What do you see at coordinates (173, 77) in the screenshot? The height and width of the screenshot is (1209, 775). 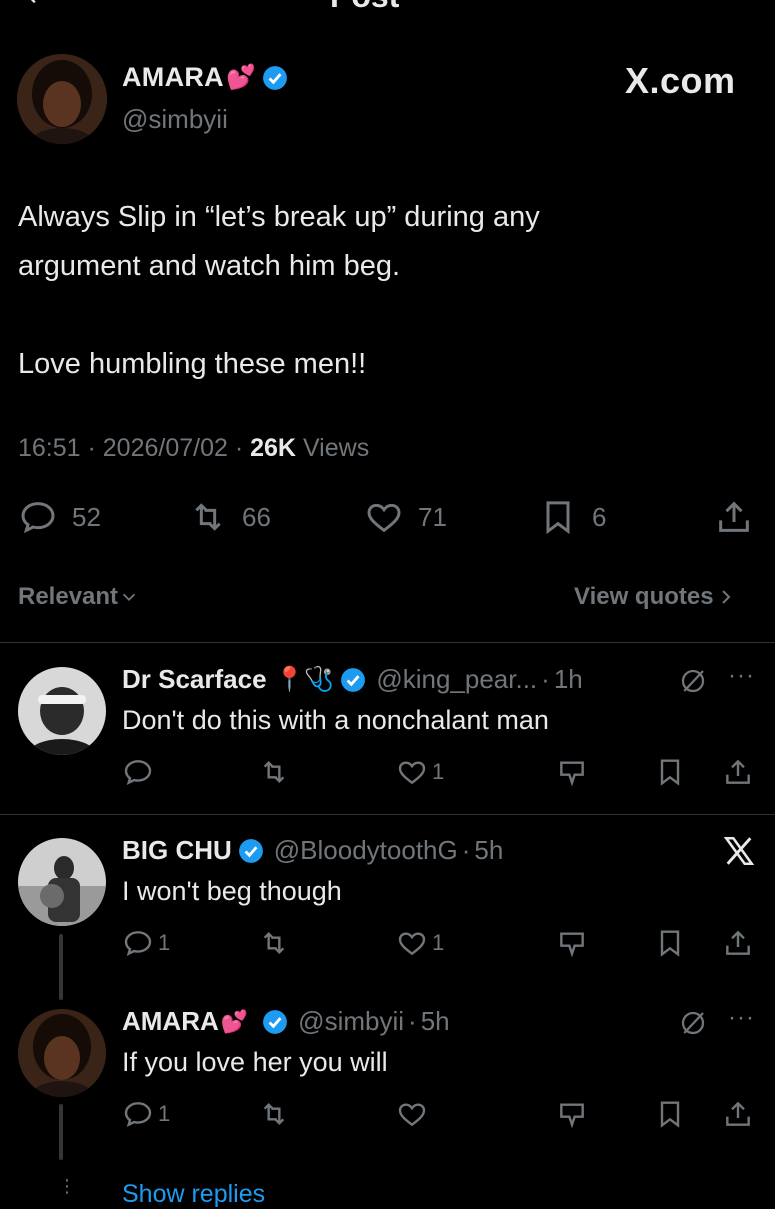 I see `author-name-text: AMARA` at bounding box center [173, 77].